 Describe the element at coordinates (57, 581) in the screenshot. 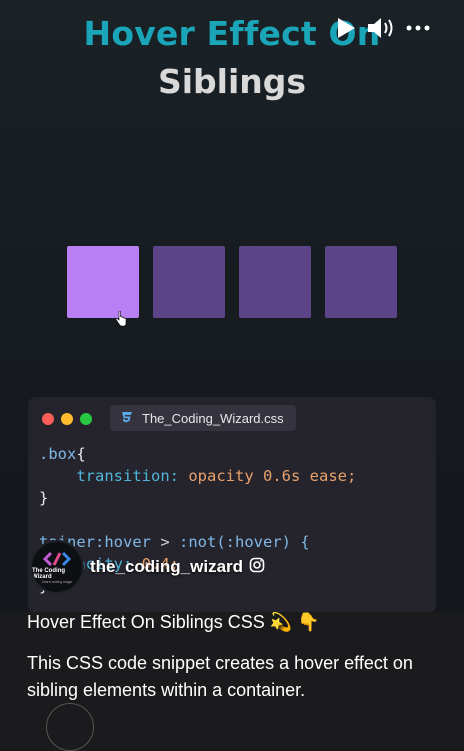

I see `avatar-sub: Learn coding magic` at that location.